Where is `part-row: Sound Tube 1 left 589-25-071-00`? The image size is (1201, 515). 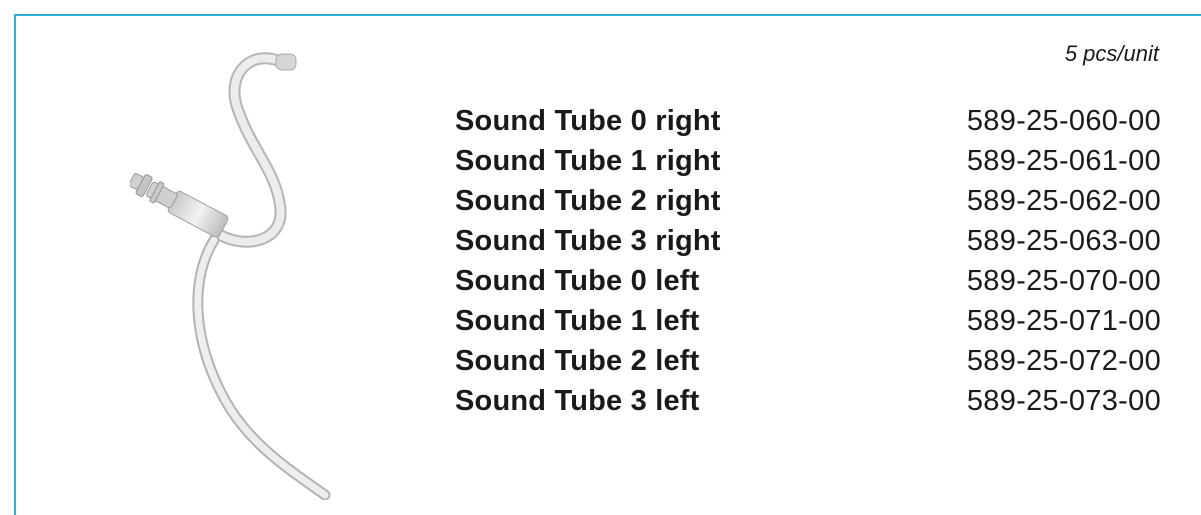 part-row: Sound Tube 1 left 589-25-071-00 is located at coordinates (808, 321).